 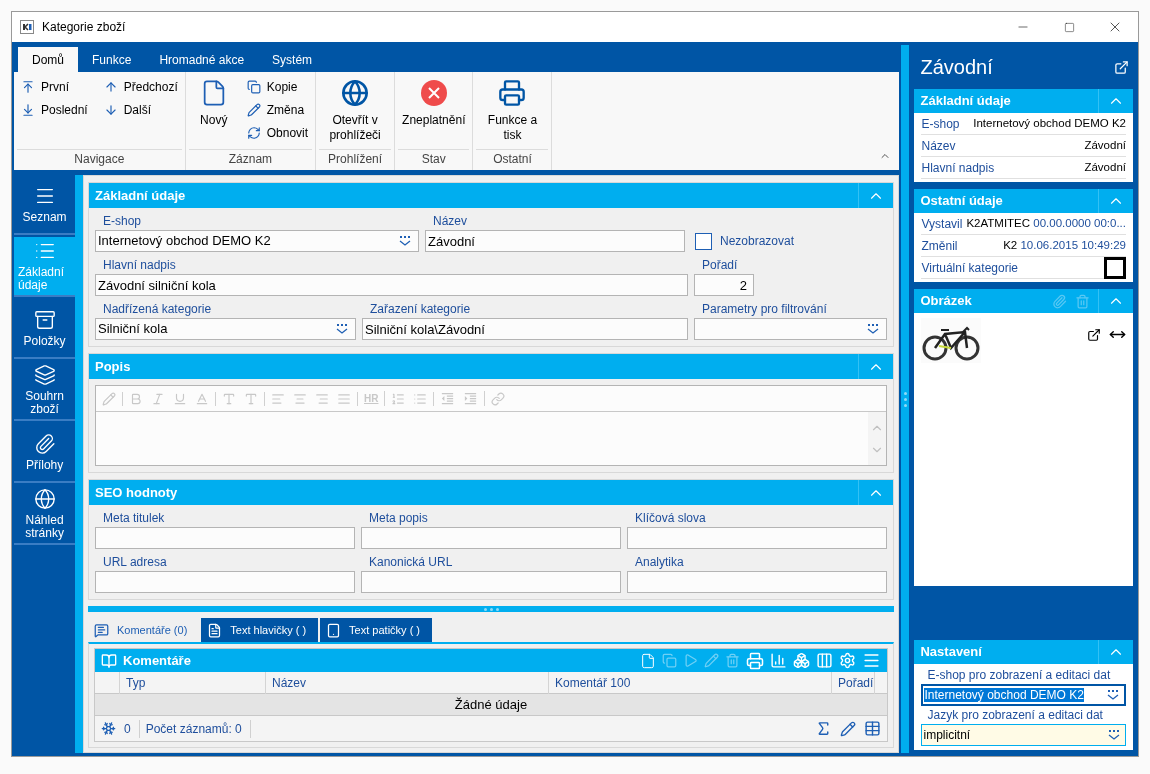 I want to click on ribbon-button: Funkce a tisk, so click(x=512, y=110).